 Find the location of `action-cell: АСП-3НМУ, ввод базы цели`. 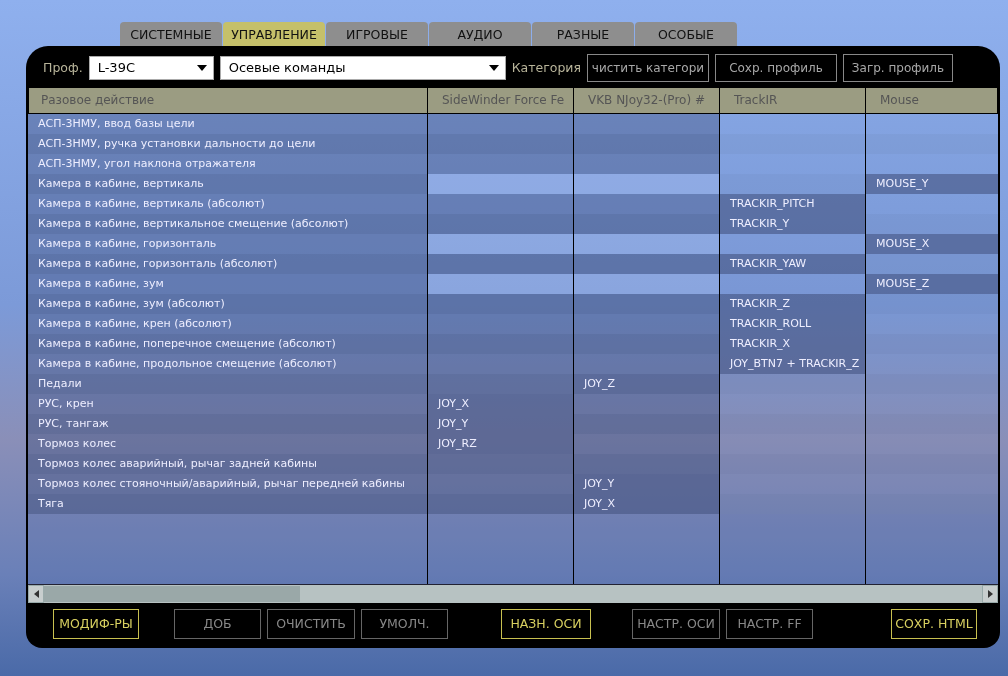

action-cell: АСП-3НМУ, ввод базы цели is located at coordinates (228, 123).